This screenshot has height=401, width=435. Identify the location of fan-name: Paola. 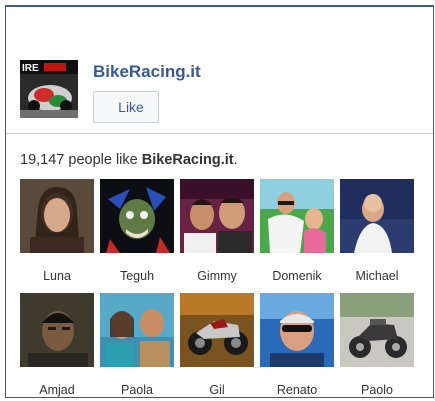
(137, 390).